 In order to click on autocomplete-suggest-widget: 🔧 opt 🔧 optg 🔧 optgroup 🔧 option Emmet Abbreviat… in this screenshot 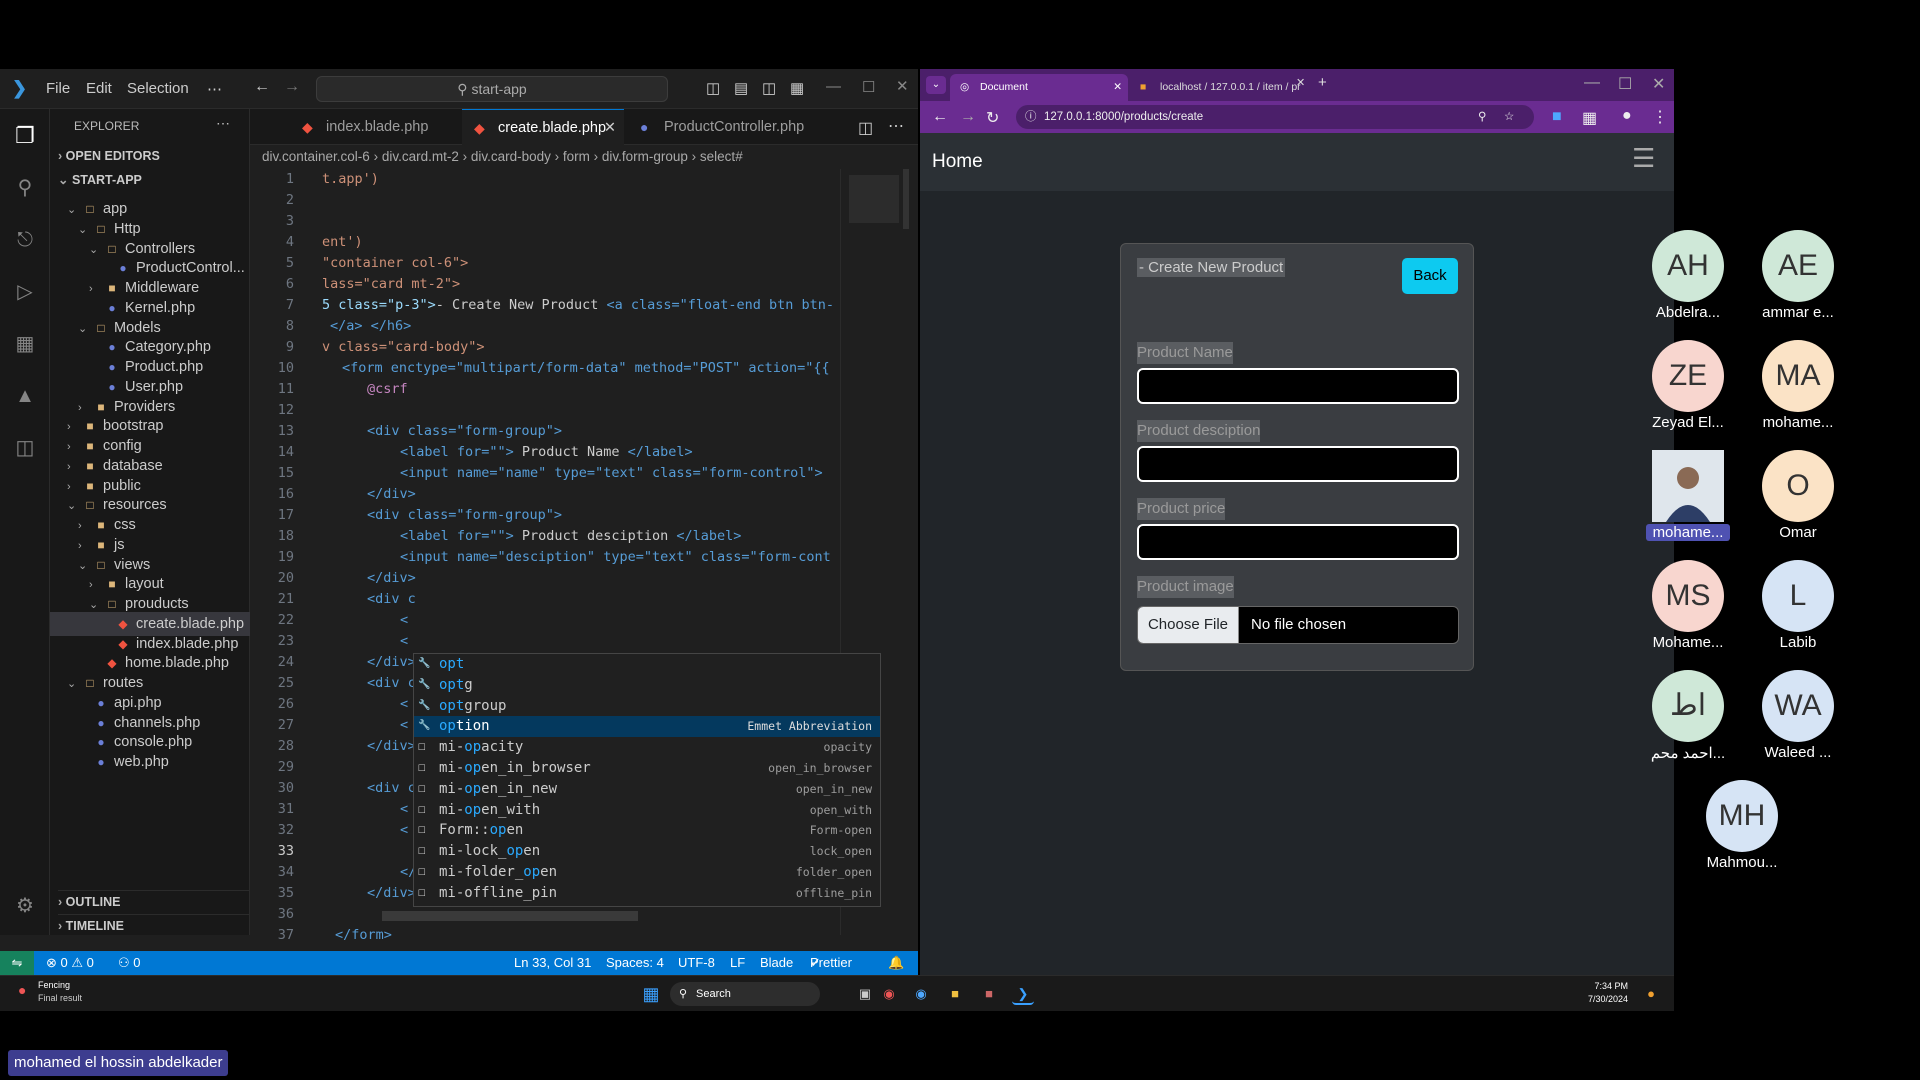, I will do `click(647, 780)`.